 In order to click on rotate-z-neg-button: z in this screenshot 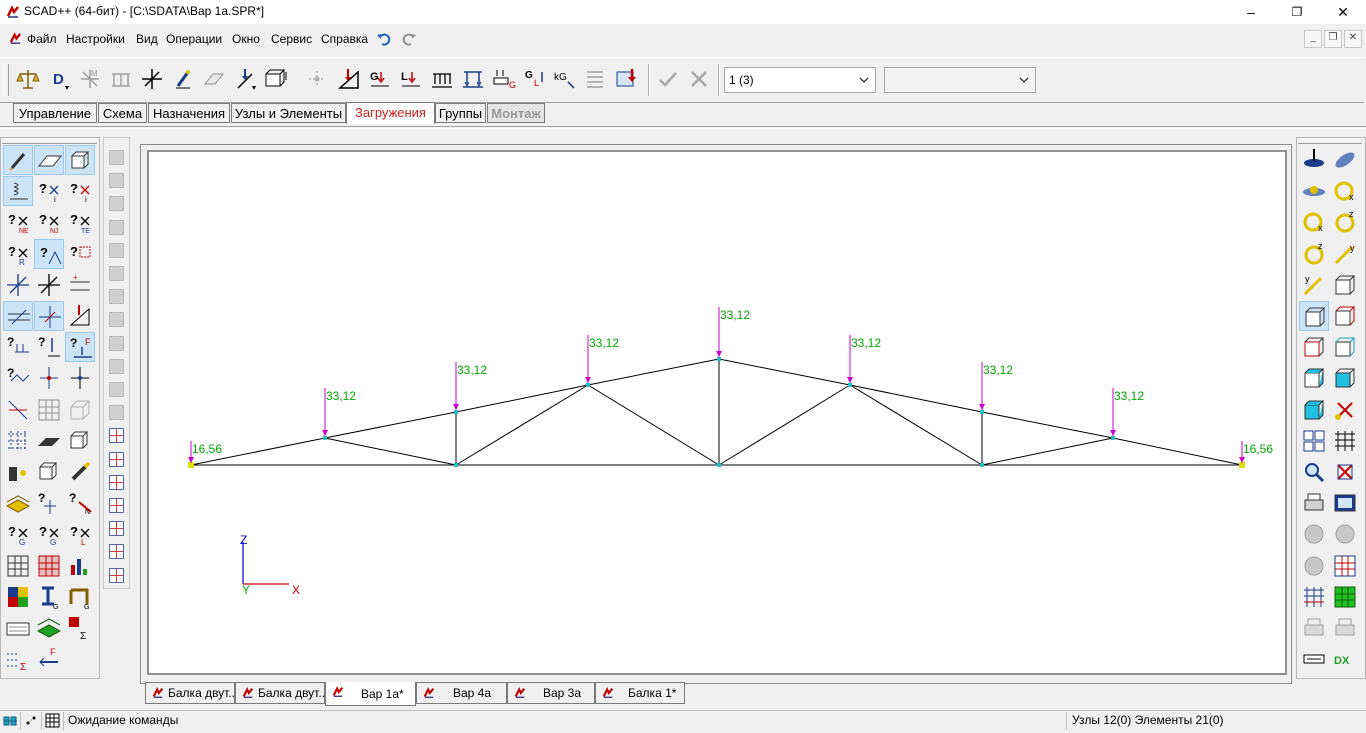, I will do `click(1314, 254)`.